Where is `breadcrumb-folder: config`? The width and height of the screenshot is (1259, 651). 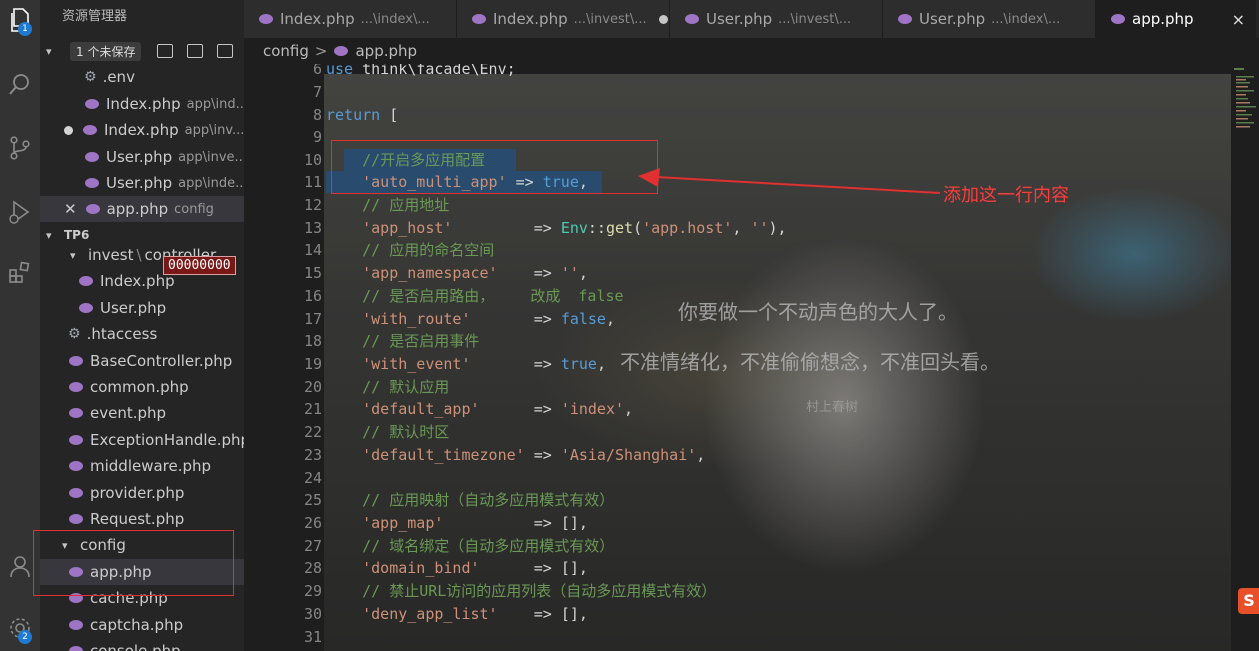 breadcrumb-folder: config is located at coordinates (286, 51).